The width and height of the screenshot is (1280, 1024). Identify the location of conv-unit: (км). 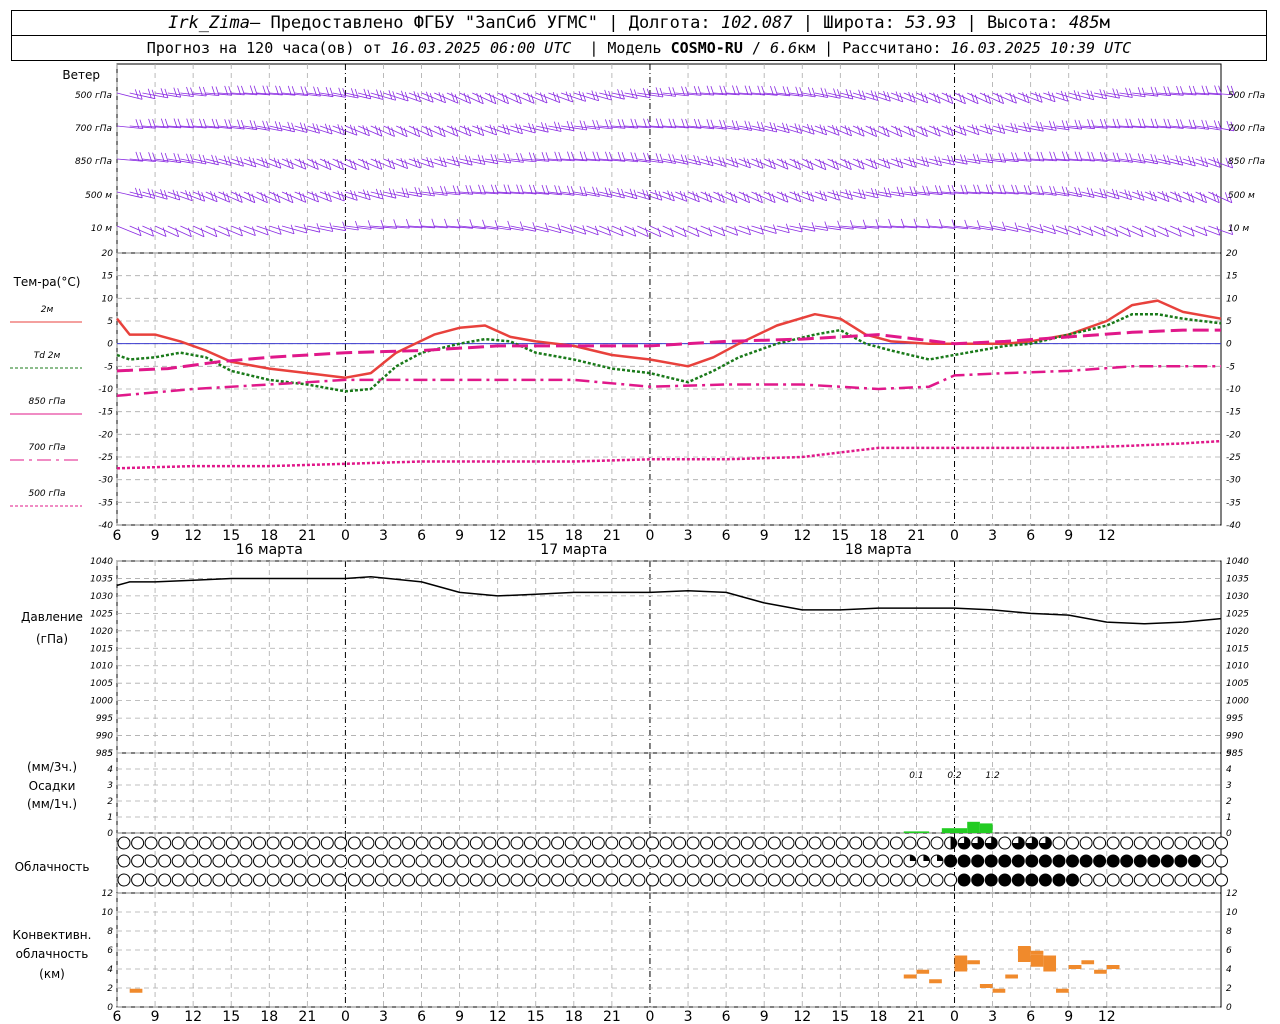
(52, 974).